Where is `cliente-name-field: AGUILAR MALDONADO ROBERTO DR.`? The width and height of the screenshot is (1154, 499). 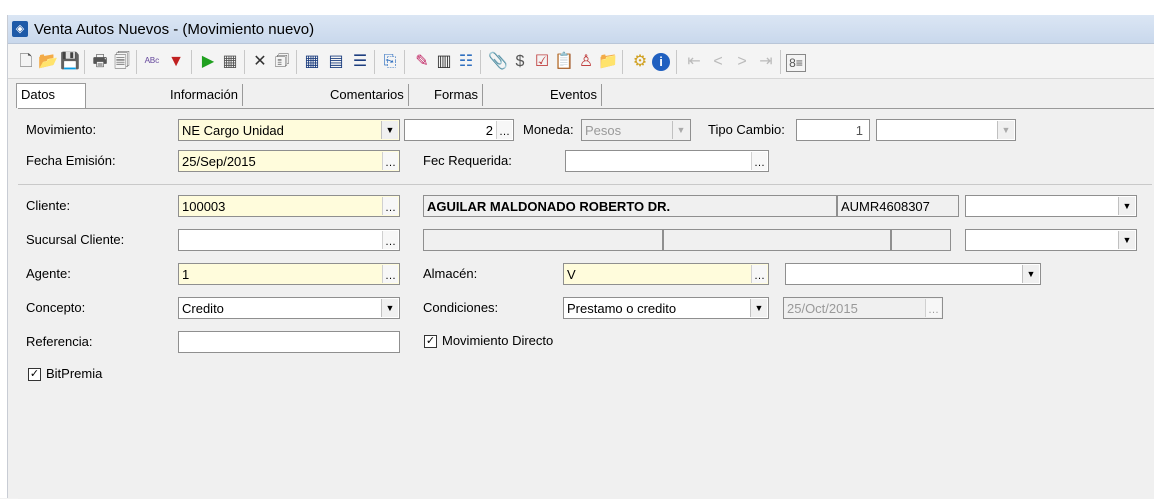 cliente-name-field: AGUILAR MALDONADO ROBERTO DR. is located at coordinates (630, 206).